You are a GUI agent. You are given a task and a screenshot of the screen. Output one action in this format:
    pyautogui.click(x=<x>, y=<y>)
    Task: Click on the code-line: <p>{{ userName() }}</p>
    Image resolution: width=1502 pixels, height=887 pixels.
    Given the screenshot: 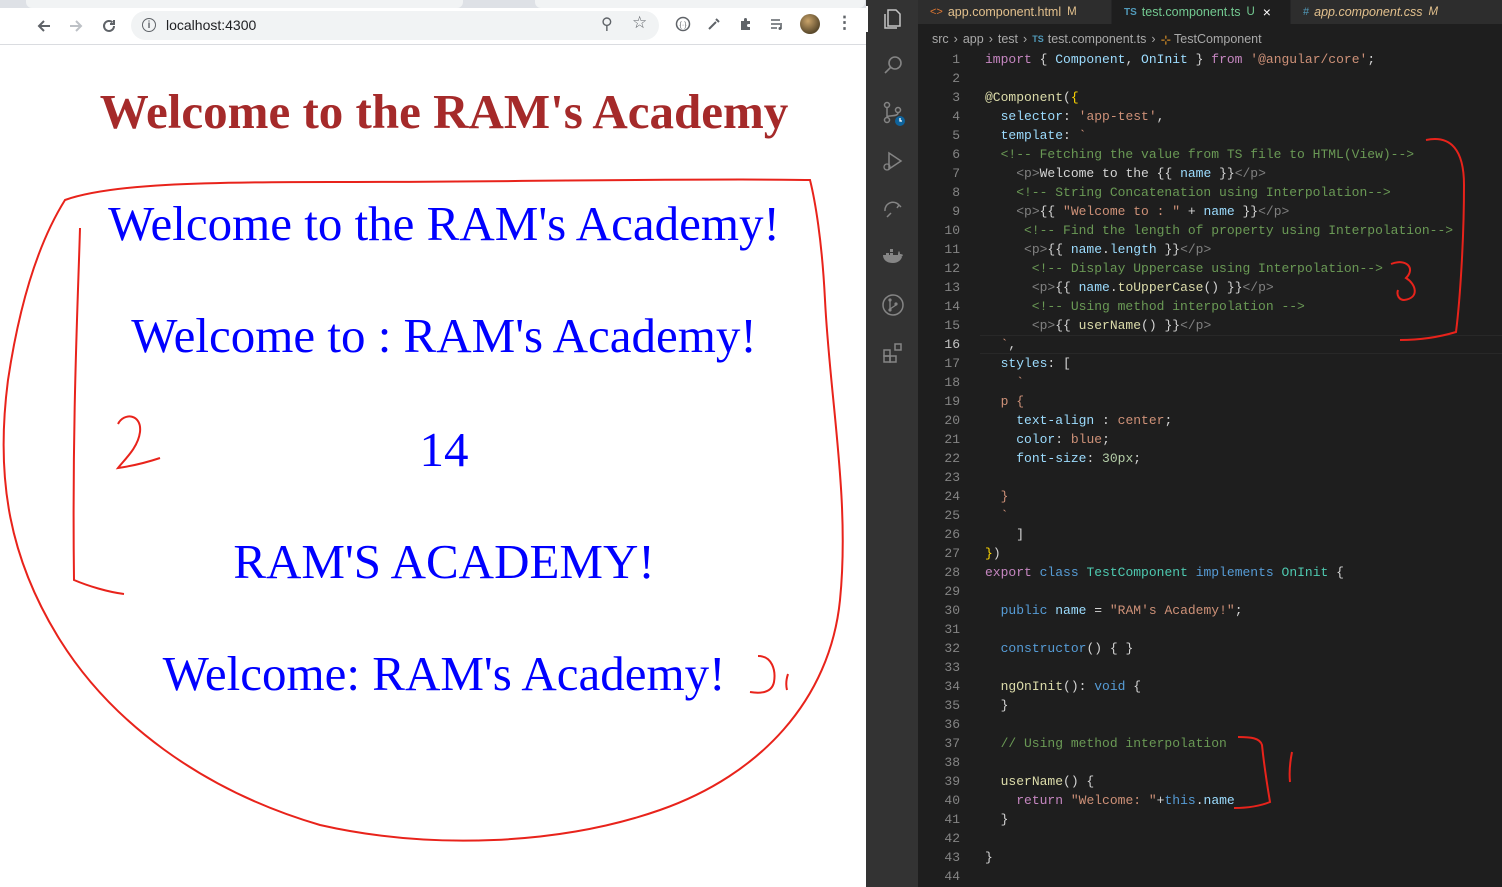 What is the action you would take?
    pyautogui.click(x=1098, y=325)
    